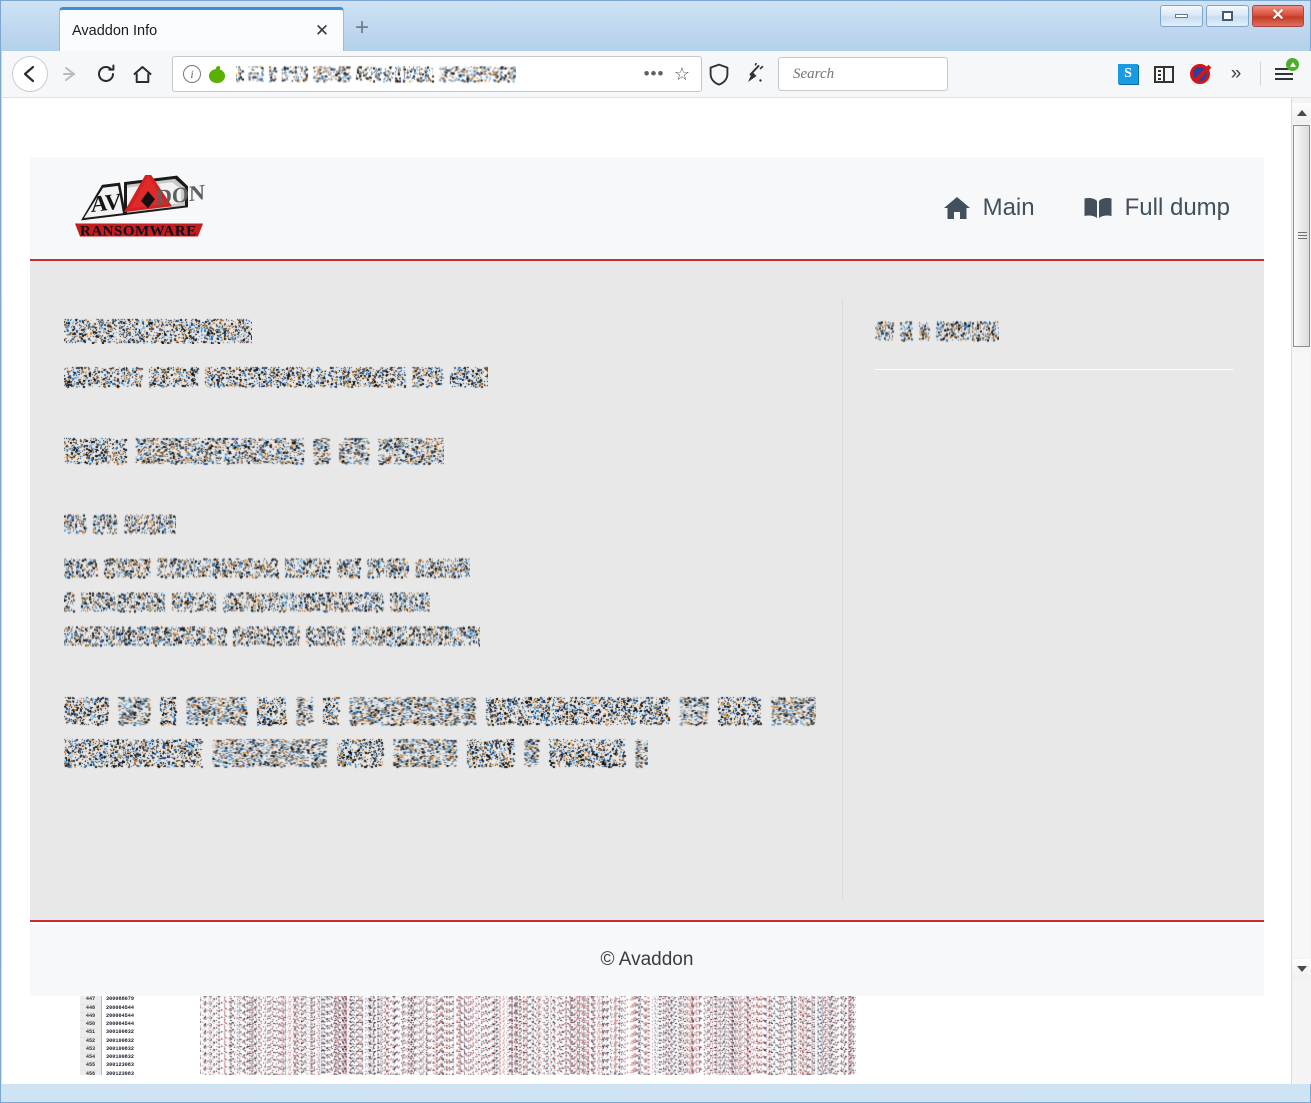 The height and width of the screenshot is (1103, 1311). I want to click on scrollbar-down-button, so click(1301, 969).